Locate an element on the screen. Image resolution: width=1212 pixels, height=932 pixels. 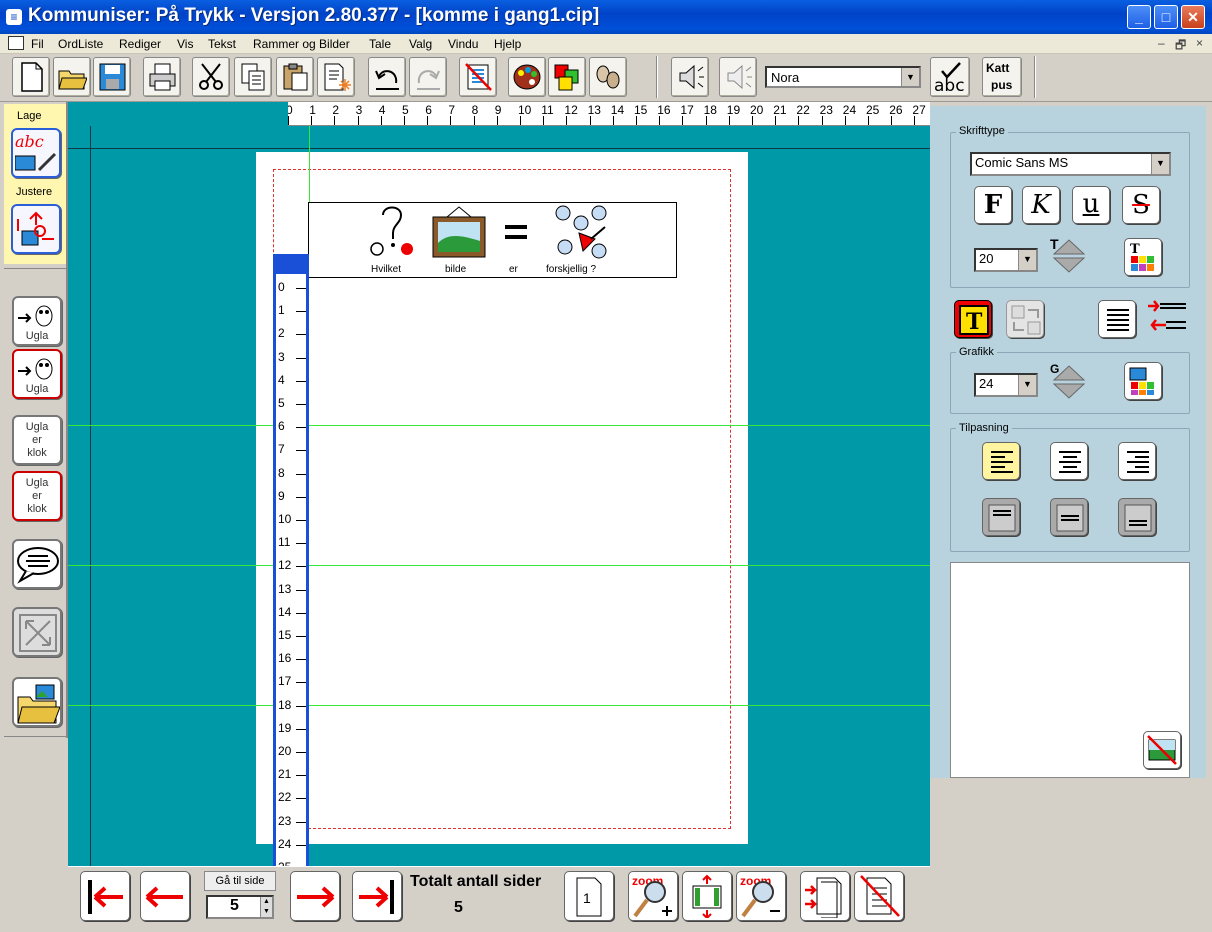
eggs-button is located at coordinates (608, 77).